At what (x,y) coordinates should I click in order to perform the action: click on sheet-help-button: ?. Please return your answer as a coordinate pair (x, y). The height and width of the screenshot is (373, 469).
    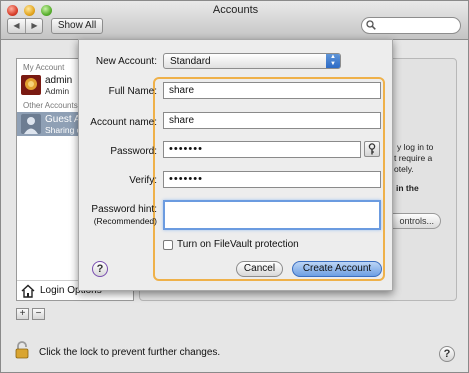
    Looking at the image, I should click on (100, 269).